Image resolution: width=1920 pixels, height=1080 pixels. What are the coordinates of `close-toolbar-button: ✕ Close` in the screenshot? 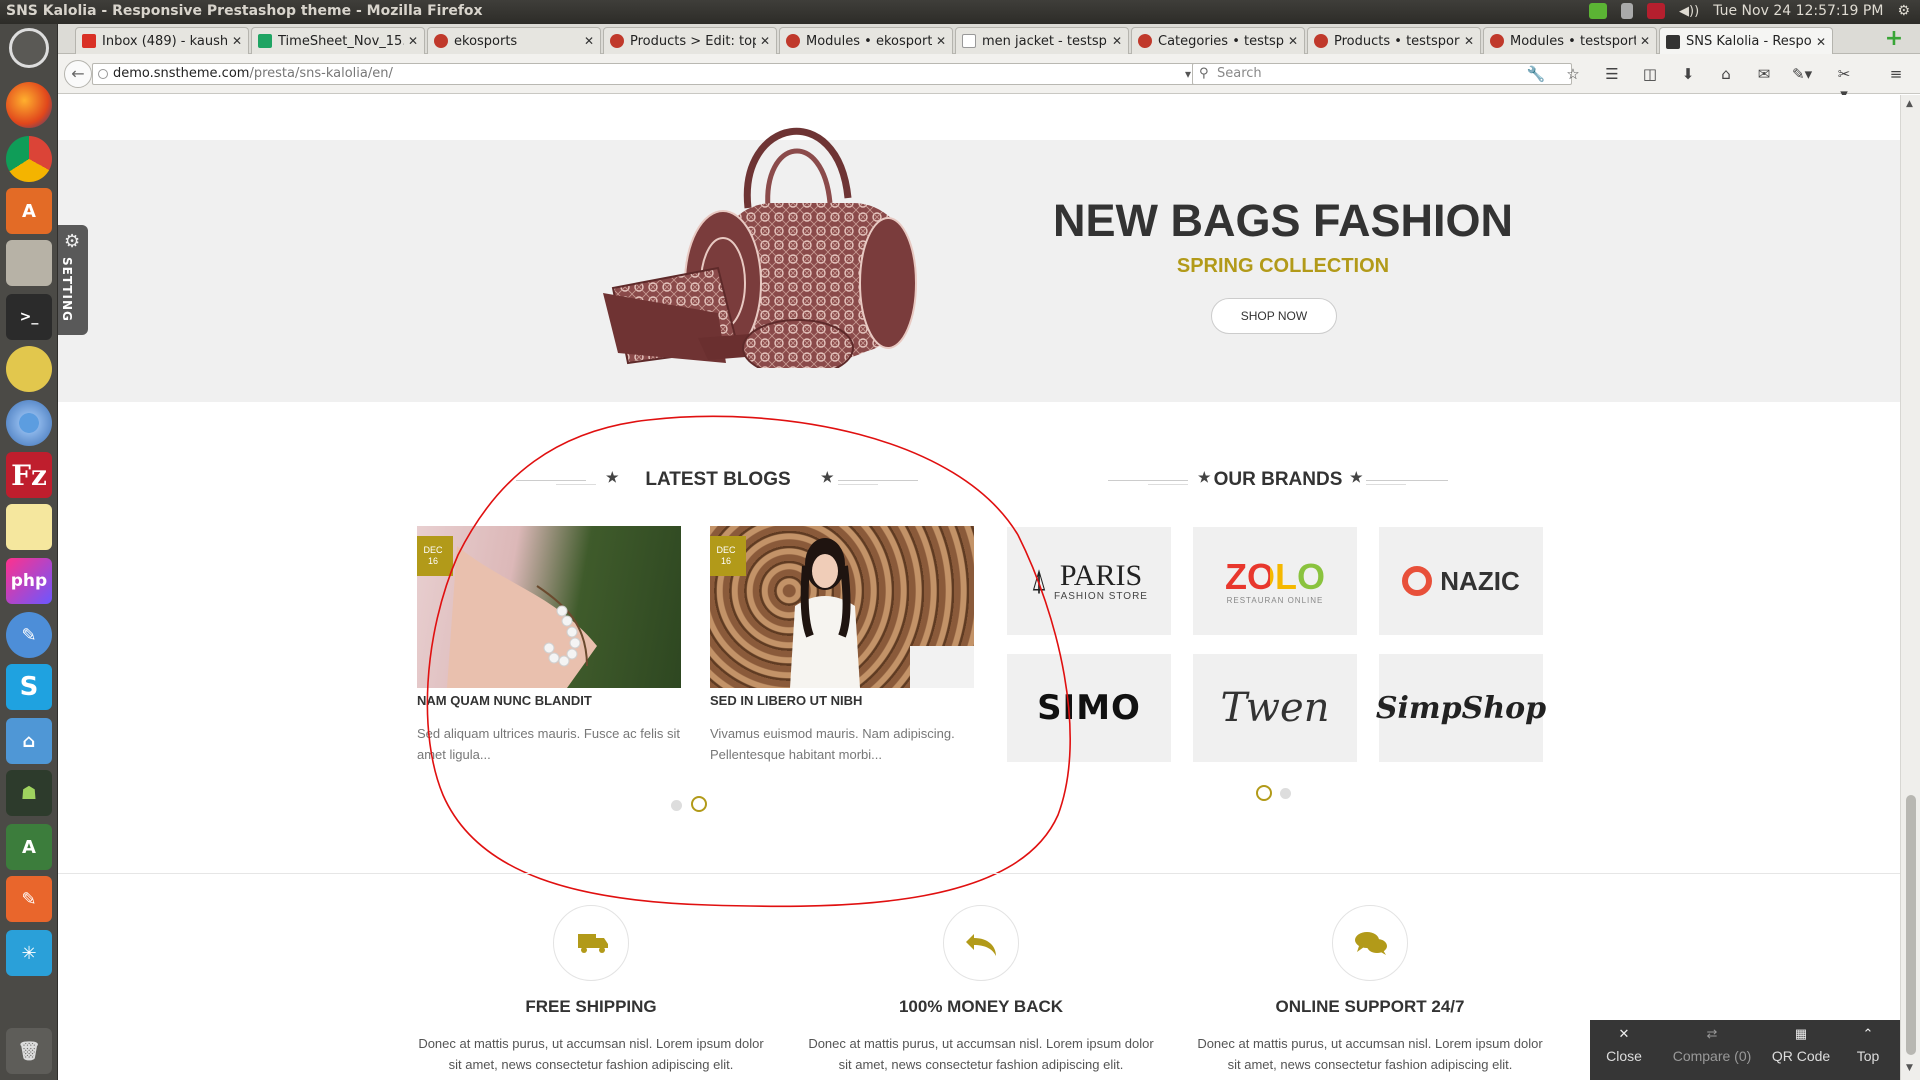 It's located at (1624, 1045).